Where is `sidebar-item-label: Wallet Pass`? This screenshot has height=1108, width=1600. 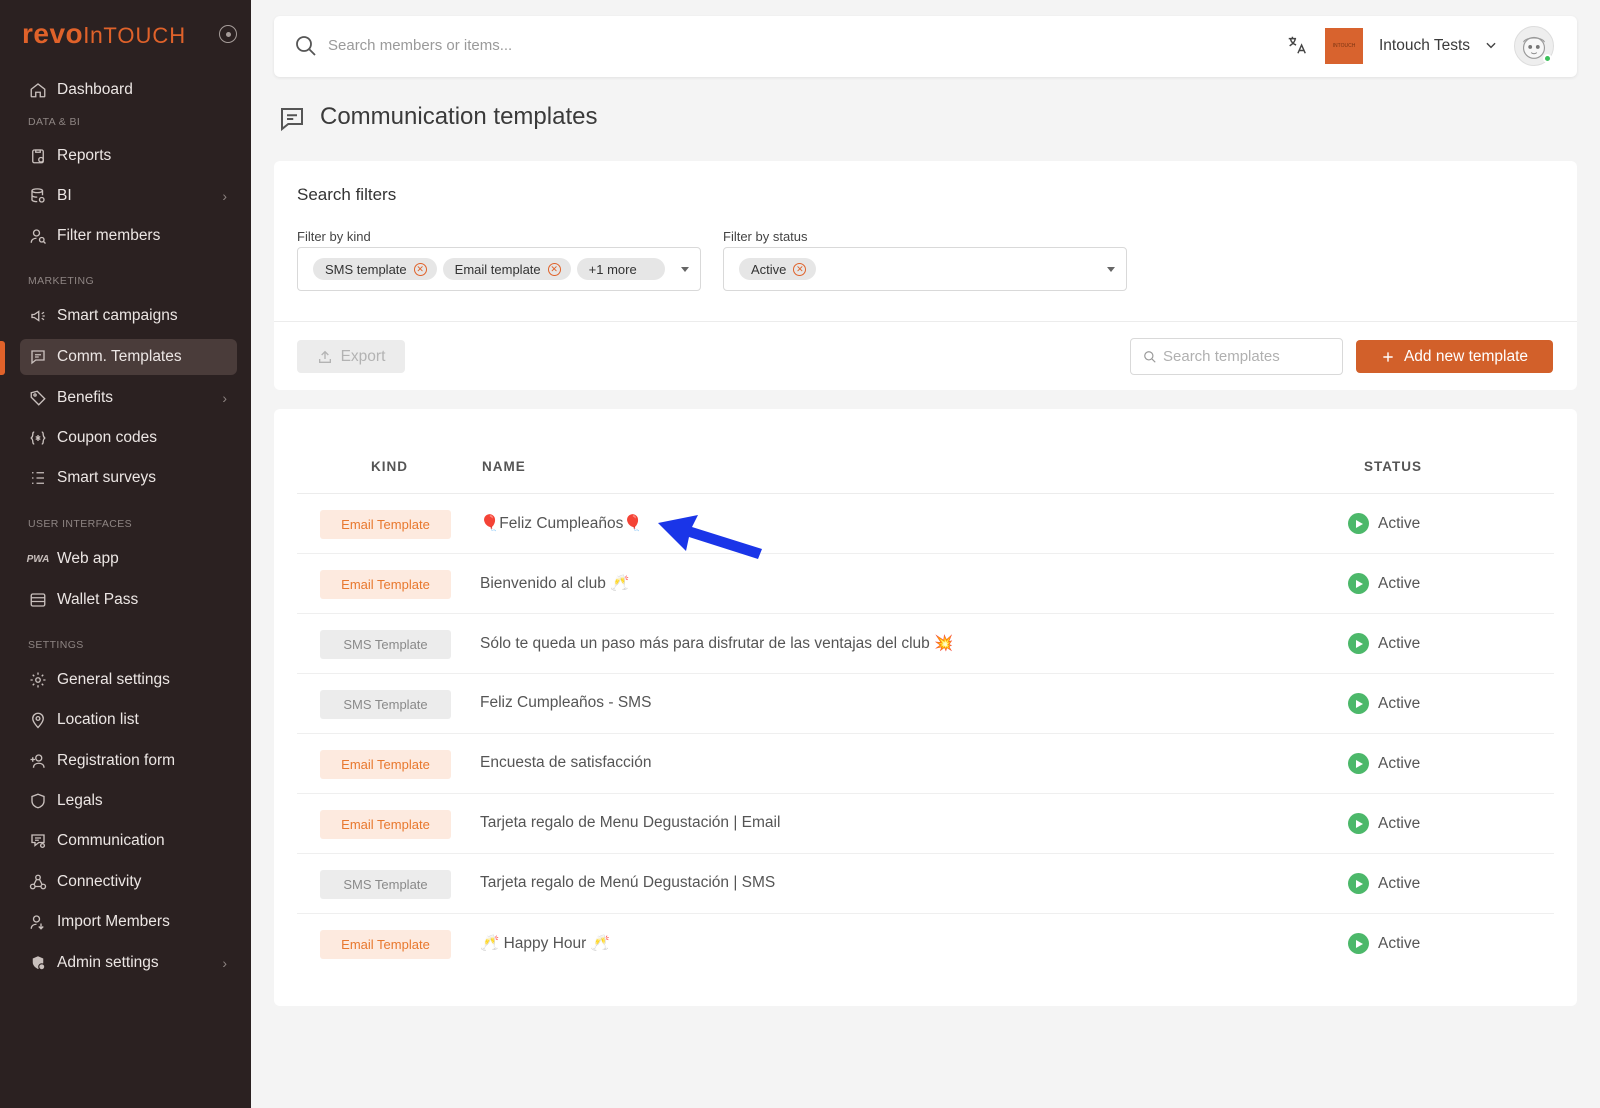
sidebar-item-label: Wallet Pass is located at coordinates (98, 599).